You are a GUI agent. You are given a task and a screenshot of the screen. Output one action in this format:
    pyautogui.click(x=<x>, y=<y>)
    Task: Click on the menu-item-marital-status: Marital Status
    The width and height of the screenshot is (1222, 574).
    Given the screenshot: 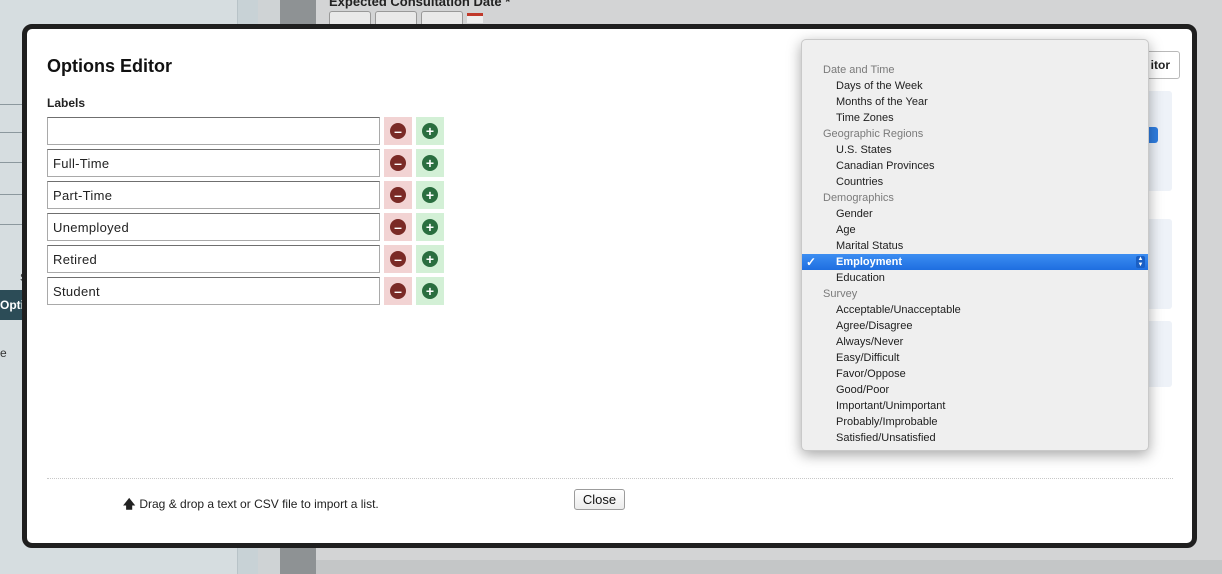 What is the action you would take?
    pyautogui.click(x=975, y=246)
    